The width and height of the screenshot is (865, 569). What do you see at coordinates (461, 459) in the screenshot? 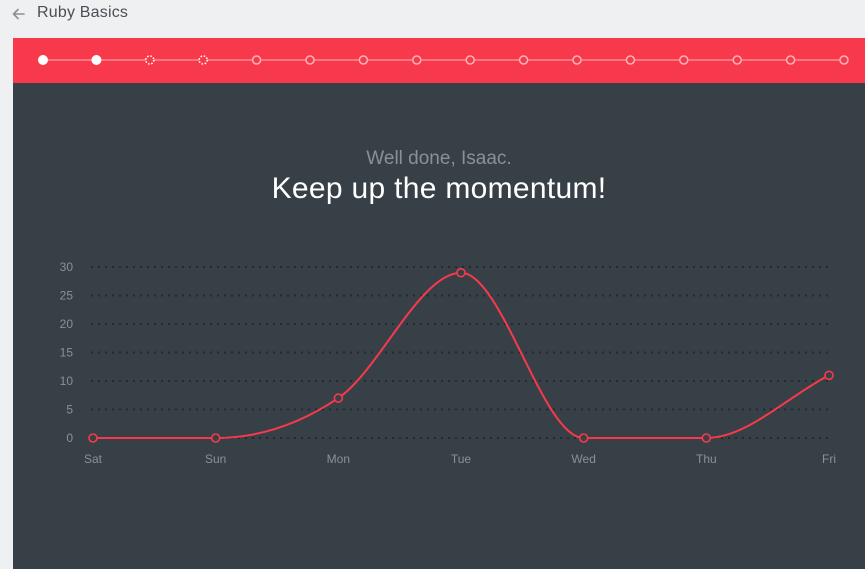
I see `x-tick-label: Tue` at bounding box center [461, 459].